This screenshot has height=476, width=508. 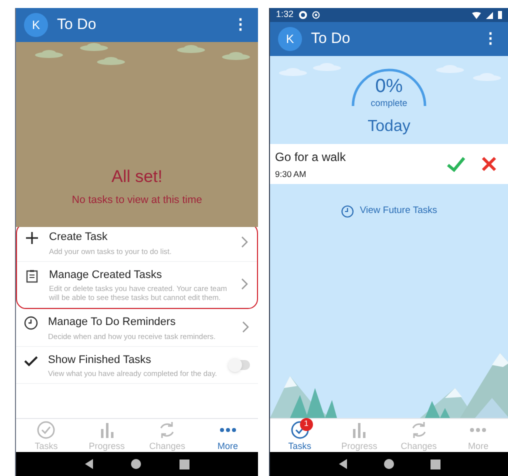 I want to click on progress-caption: complete, so click(x=389, y=103).